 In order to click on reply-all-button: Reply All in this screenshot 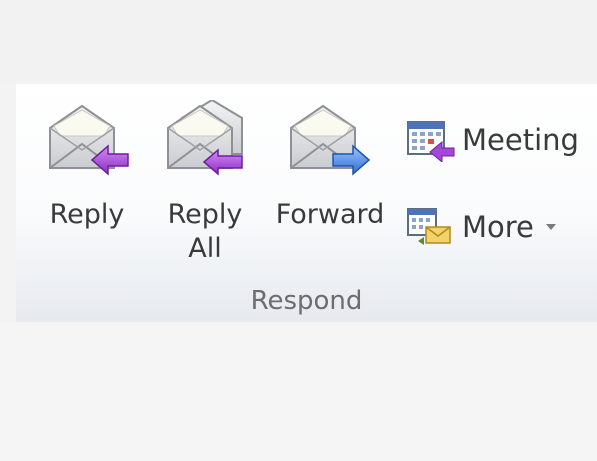, I will do `click(205, 184)`.